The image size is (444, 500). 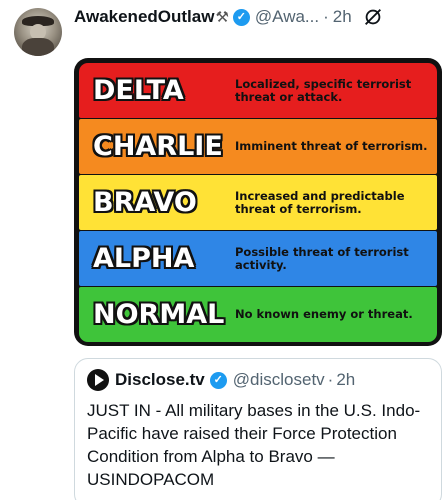 What do you see at coordinates (160, 379) in the screenshot?
I see `quoted-author-name: Disclose.tv` at bounding box center [160, 379].